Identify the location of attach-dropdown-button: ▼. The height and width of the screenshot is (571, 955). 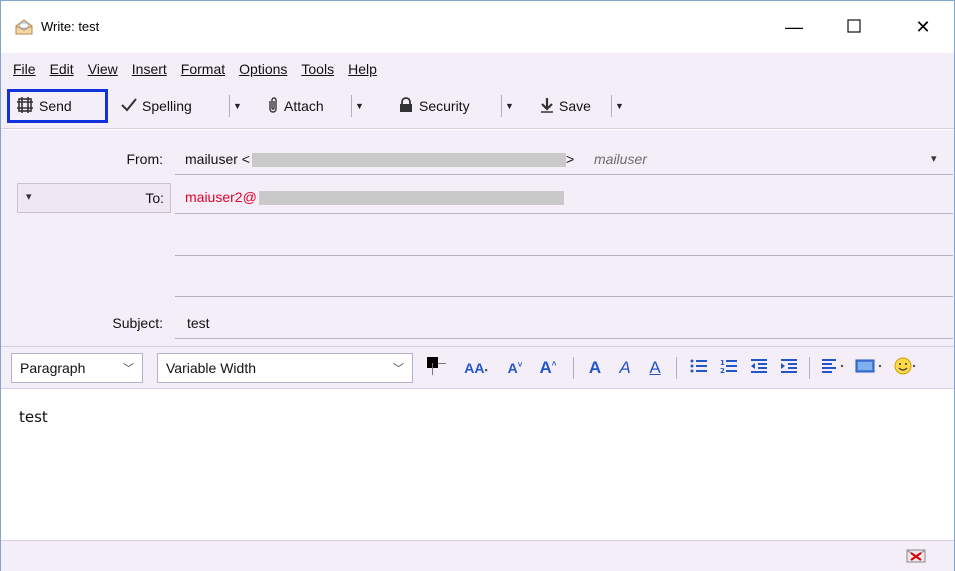
(359, 106).